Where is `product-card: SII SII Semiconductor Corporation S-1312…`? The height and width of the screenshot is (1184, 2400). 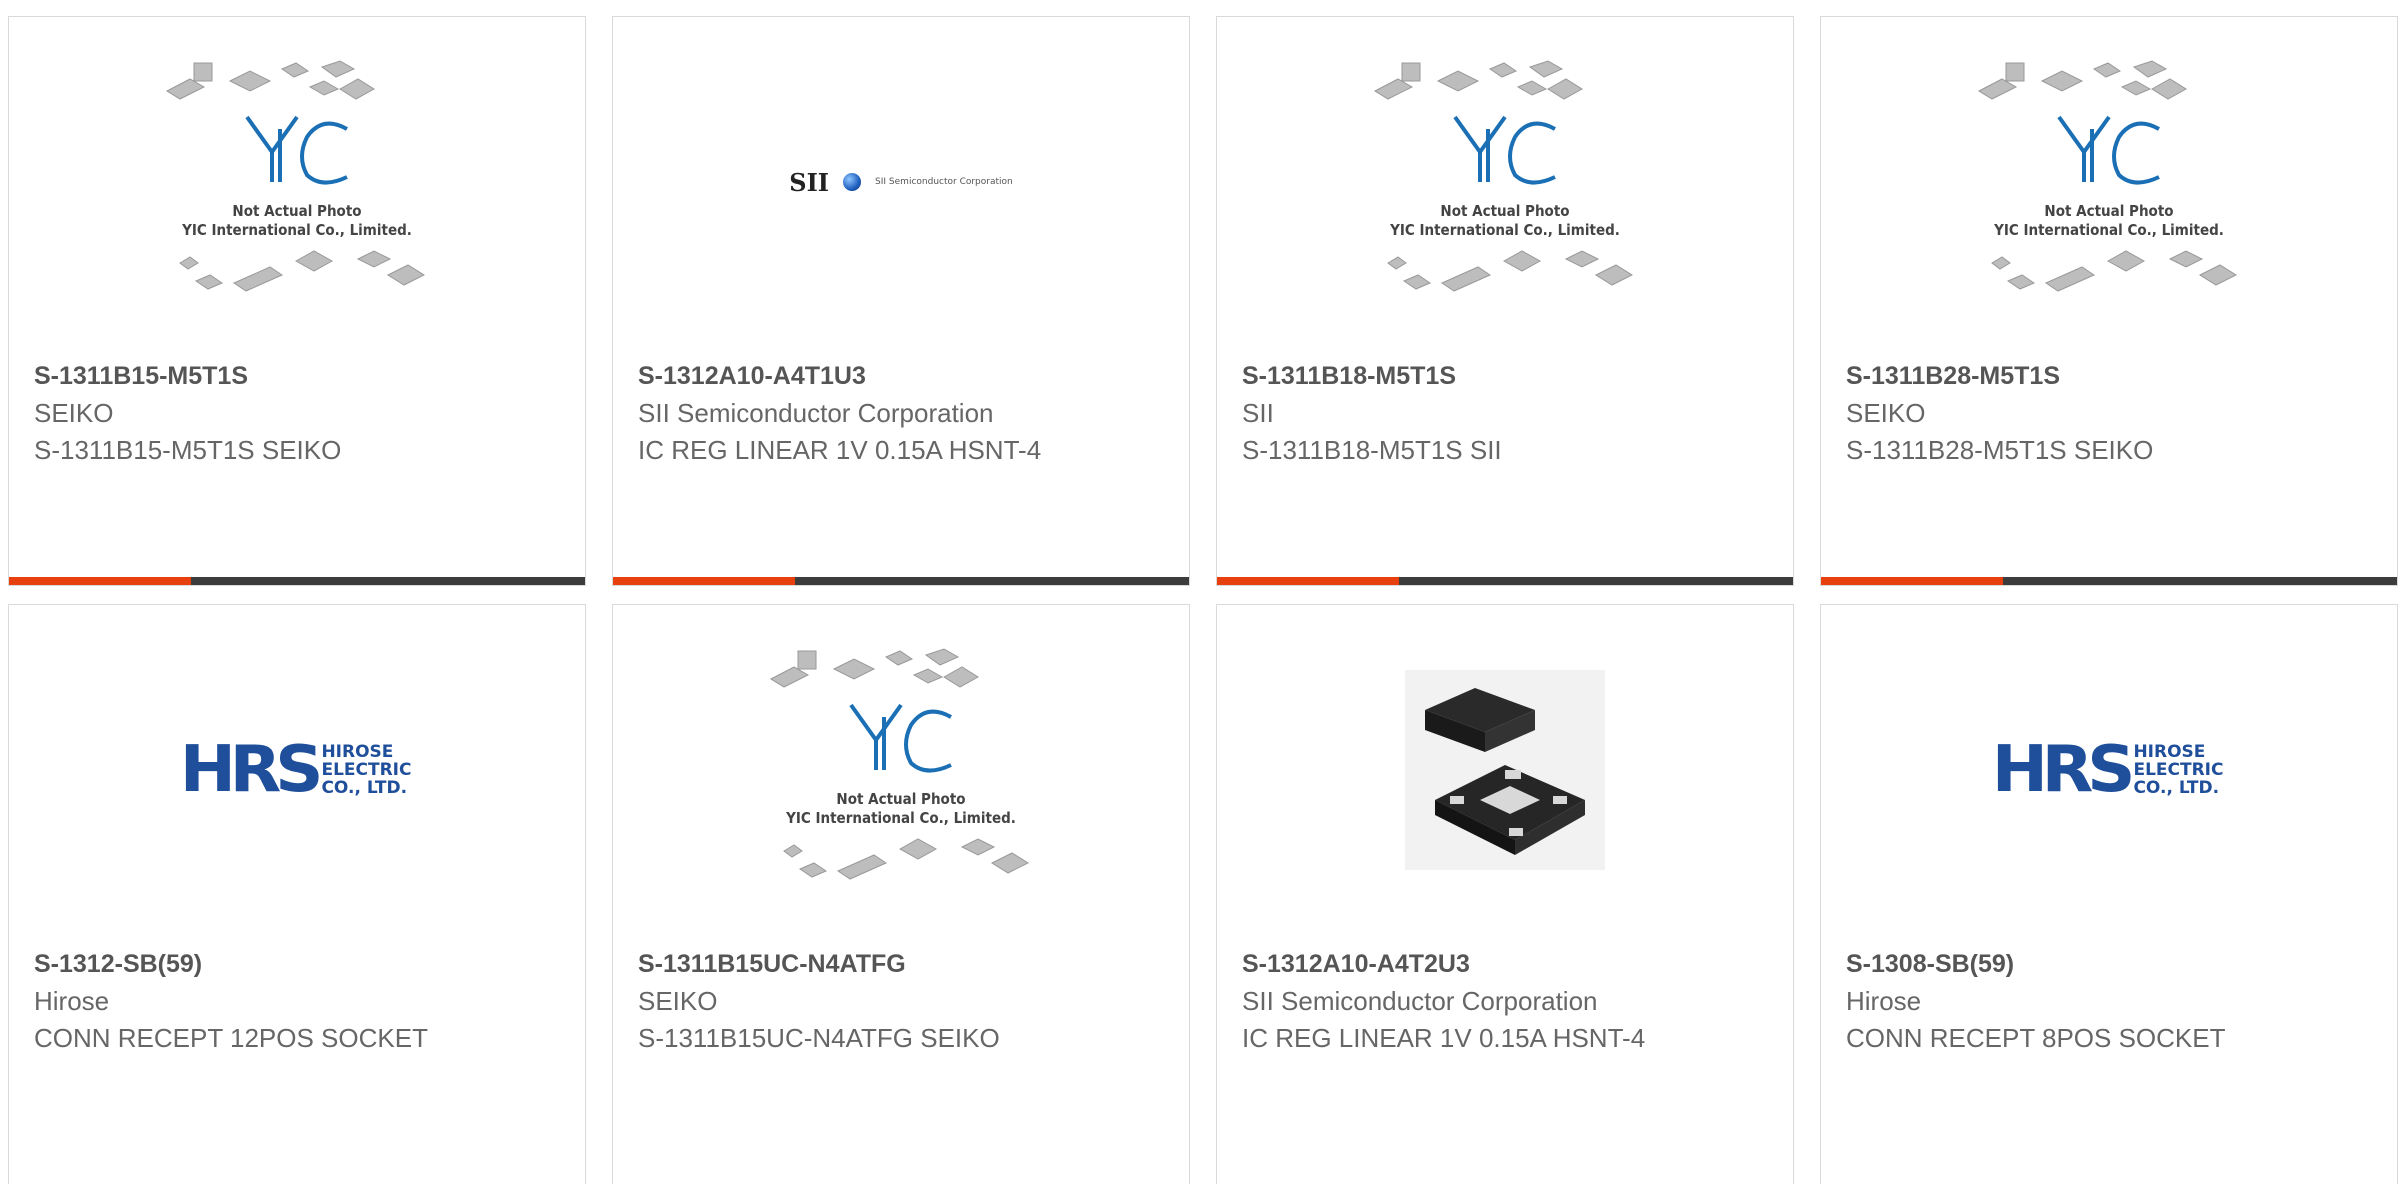
product-card: SII SII Semiconductor Corporation S-1312… is located at coordinates (901, 301).